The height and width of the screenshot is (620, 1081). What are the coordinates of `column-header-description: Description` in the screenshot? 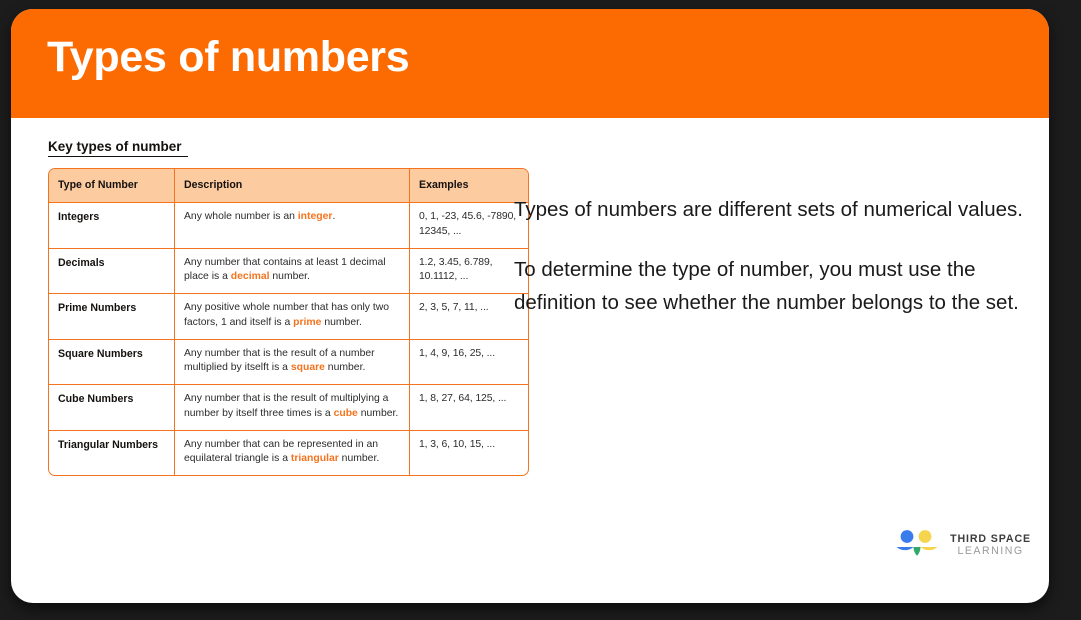 It's located at (292, 186).